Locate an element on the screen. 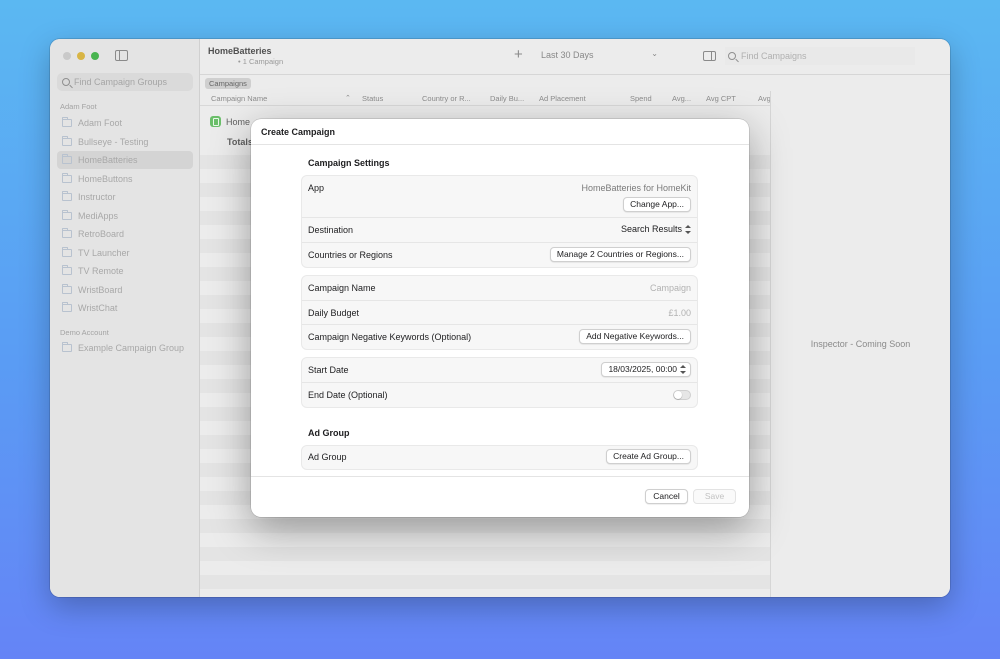 The height and width of the screenshot is (659, 1000). app-value: HomeBatteries for HomeKit is located at coordinates (636, 188).